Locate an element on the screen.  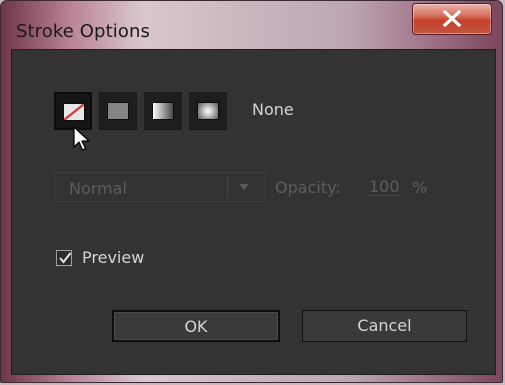
linear-gradient-icon is located at coordinates (163, 111).